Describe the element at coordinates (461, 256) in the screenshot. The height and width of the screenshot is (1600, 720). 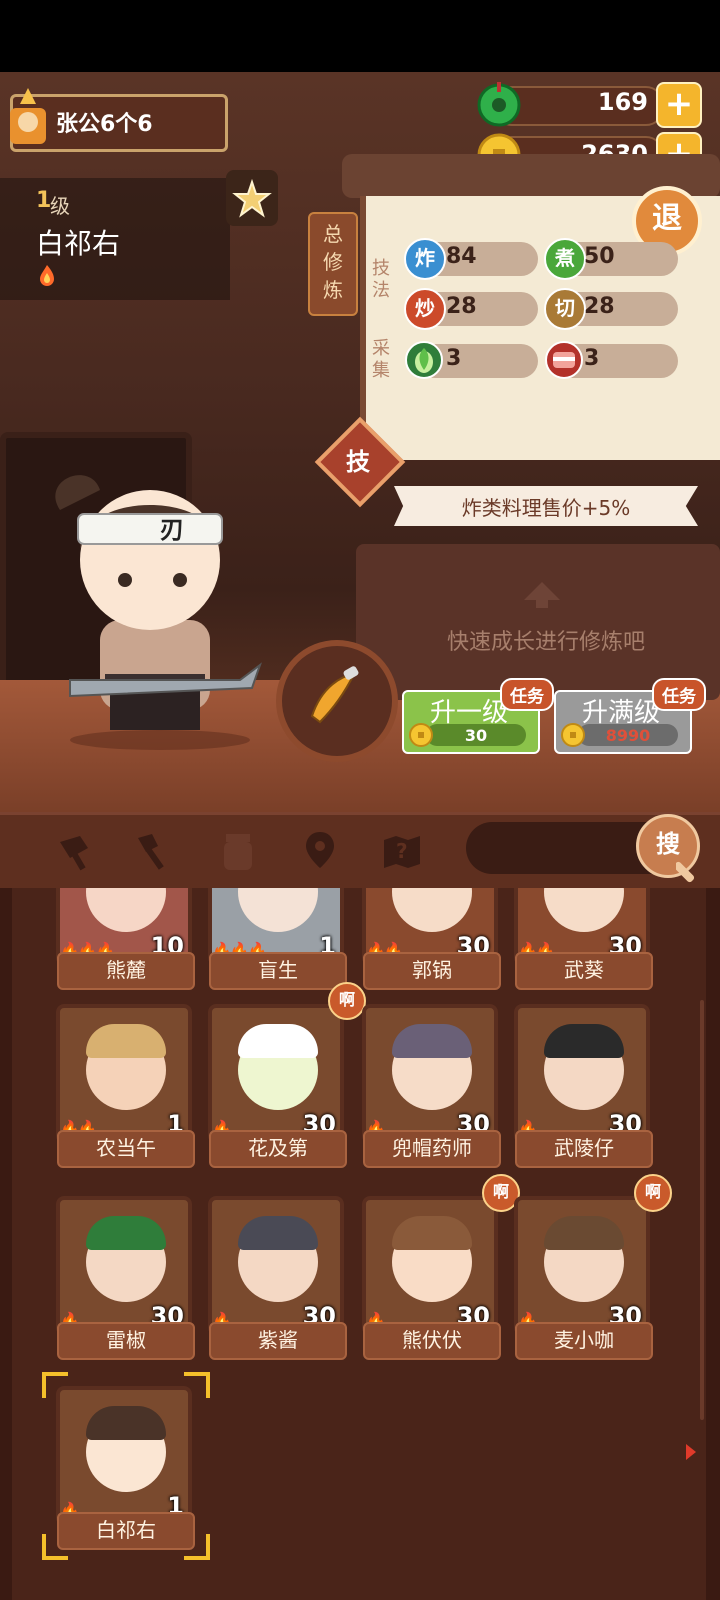
I see `stat-fry-value: 84` at that location.